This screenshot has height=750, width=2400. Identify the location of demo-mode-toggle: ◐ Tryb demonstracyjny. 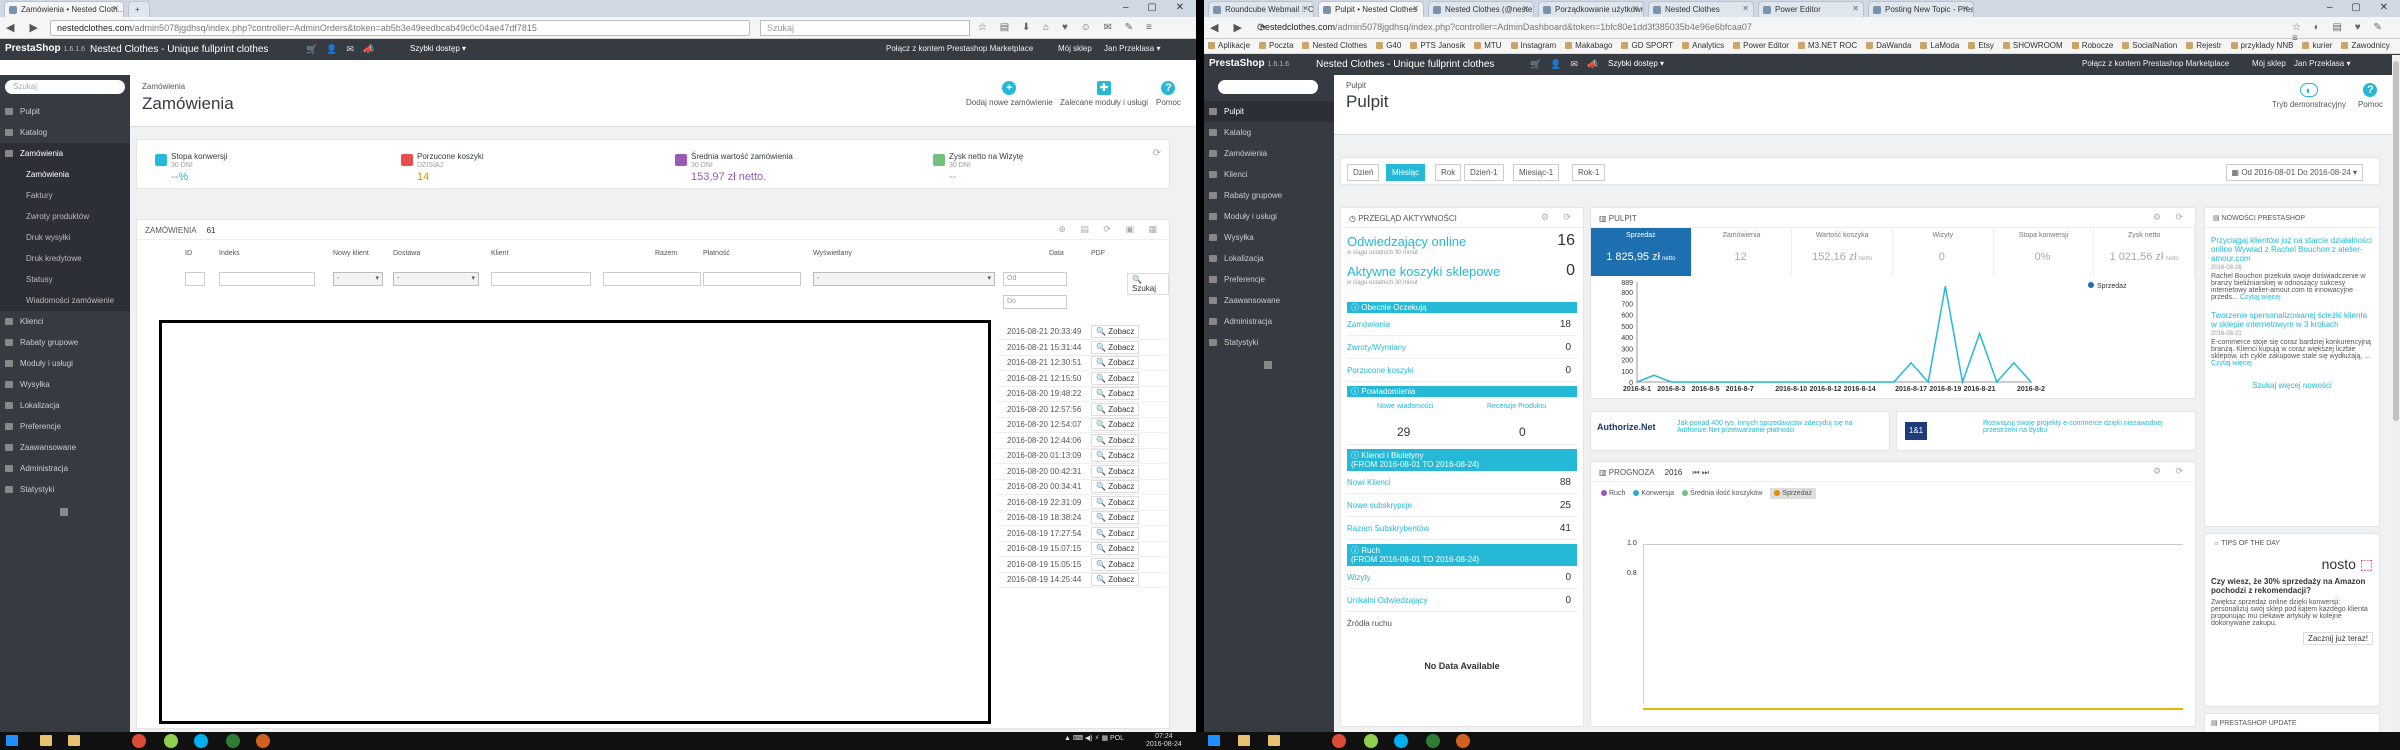
(2309, 96).